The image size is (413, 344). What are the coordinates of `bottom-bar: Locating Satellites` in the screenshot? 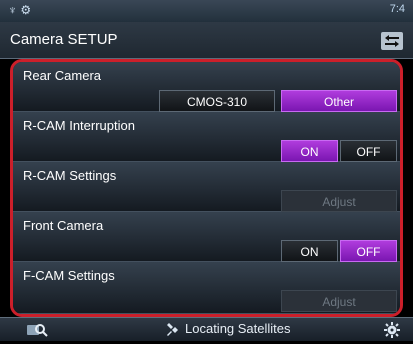 It's located at (206, 329).